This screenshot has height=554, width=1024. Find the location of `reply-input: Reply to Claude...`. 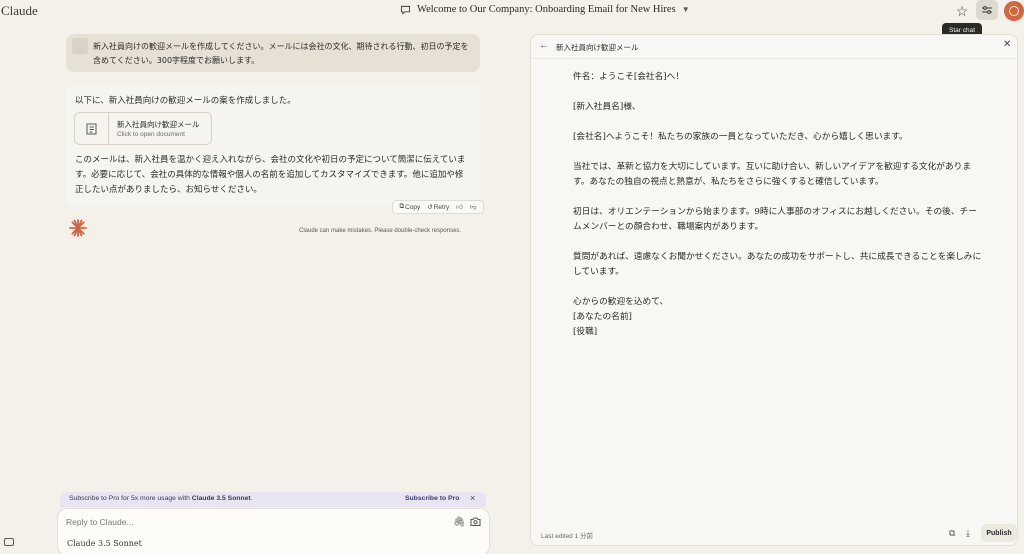

reply-input: Reply to Claude... is located at coordinates (100, 522).